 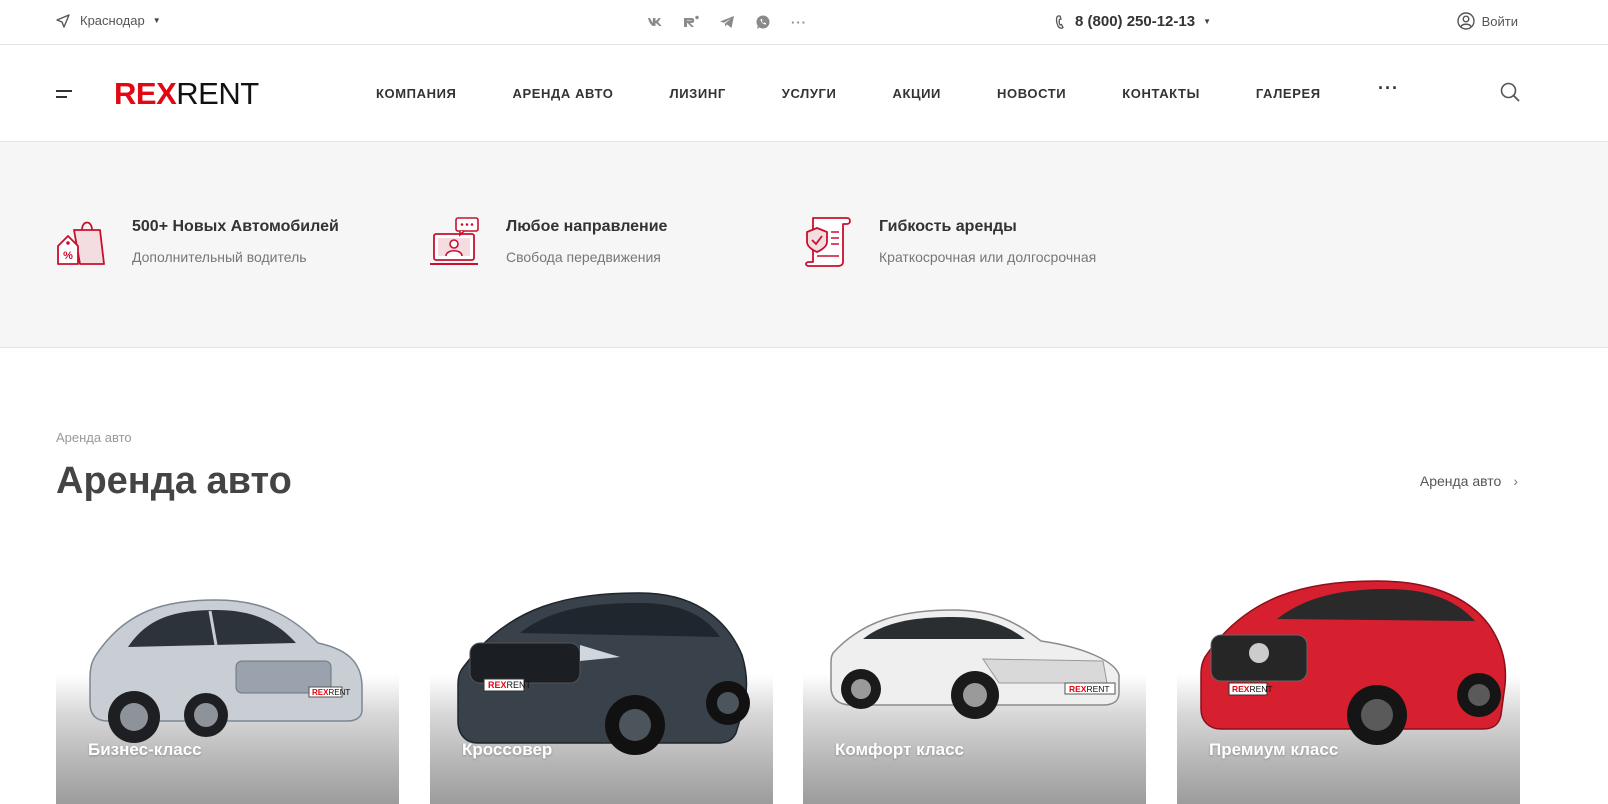 I want to click on social-links: ···, so click(x=737, y=22).